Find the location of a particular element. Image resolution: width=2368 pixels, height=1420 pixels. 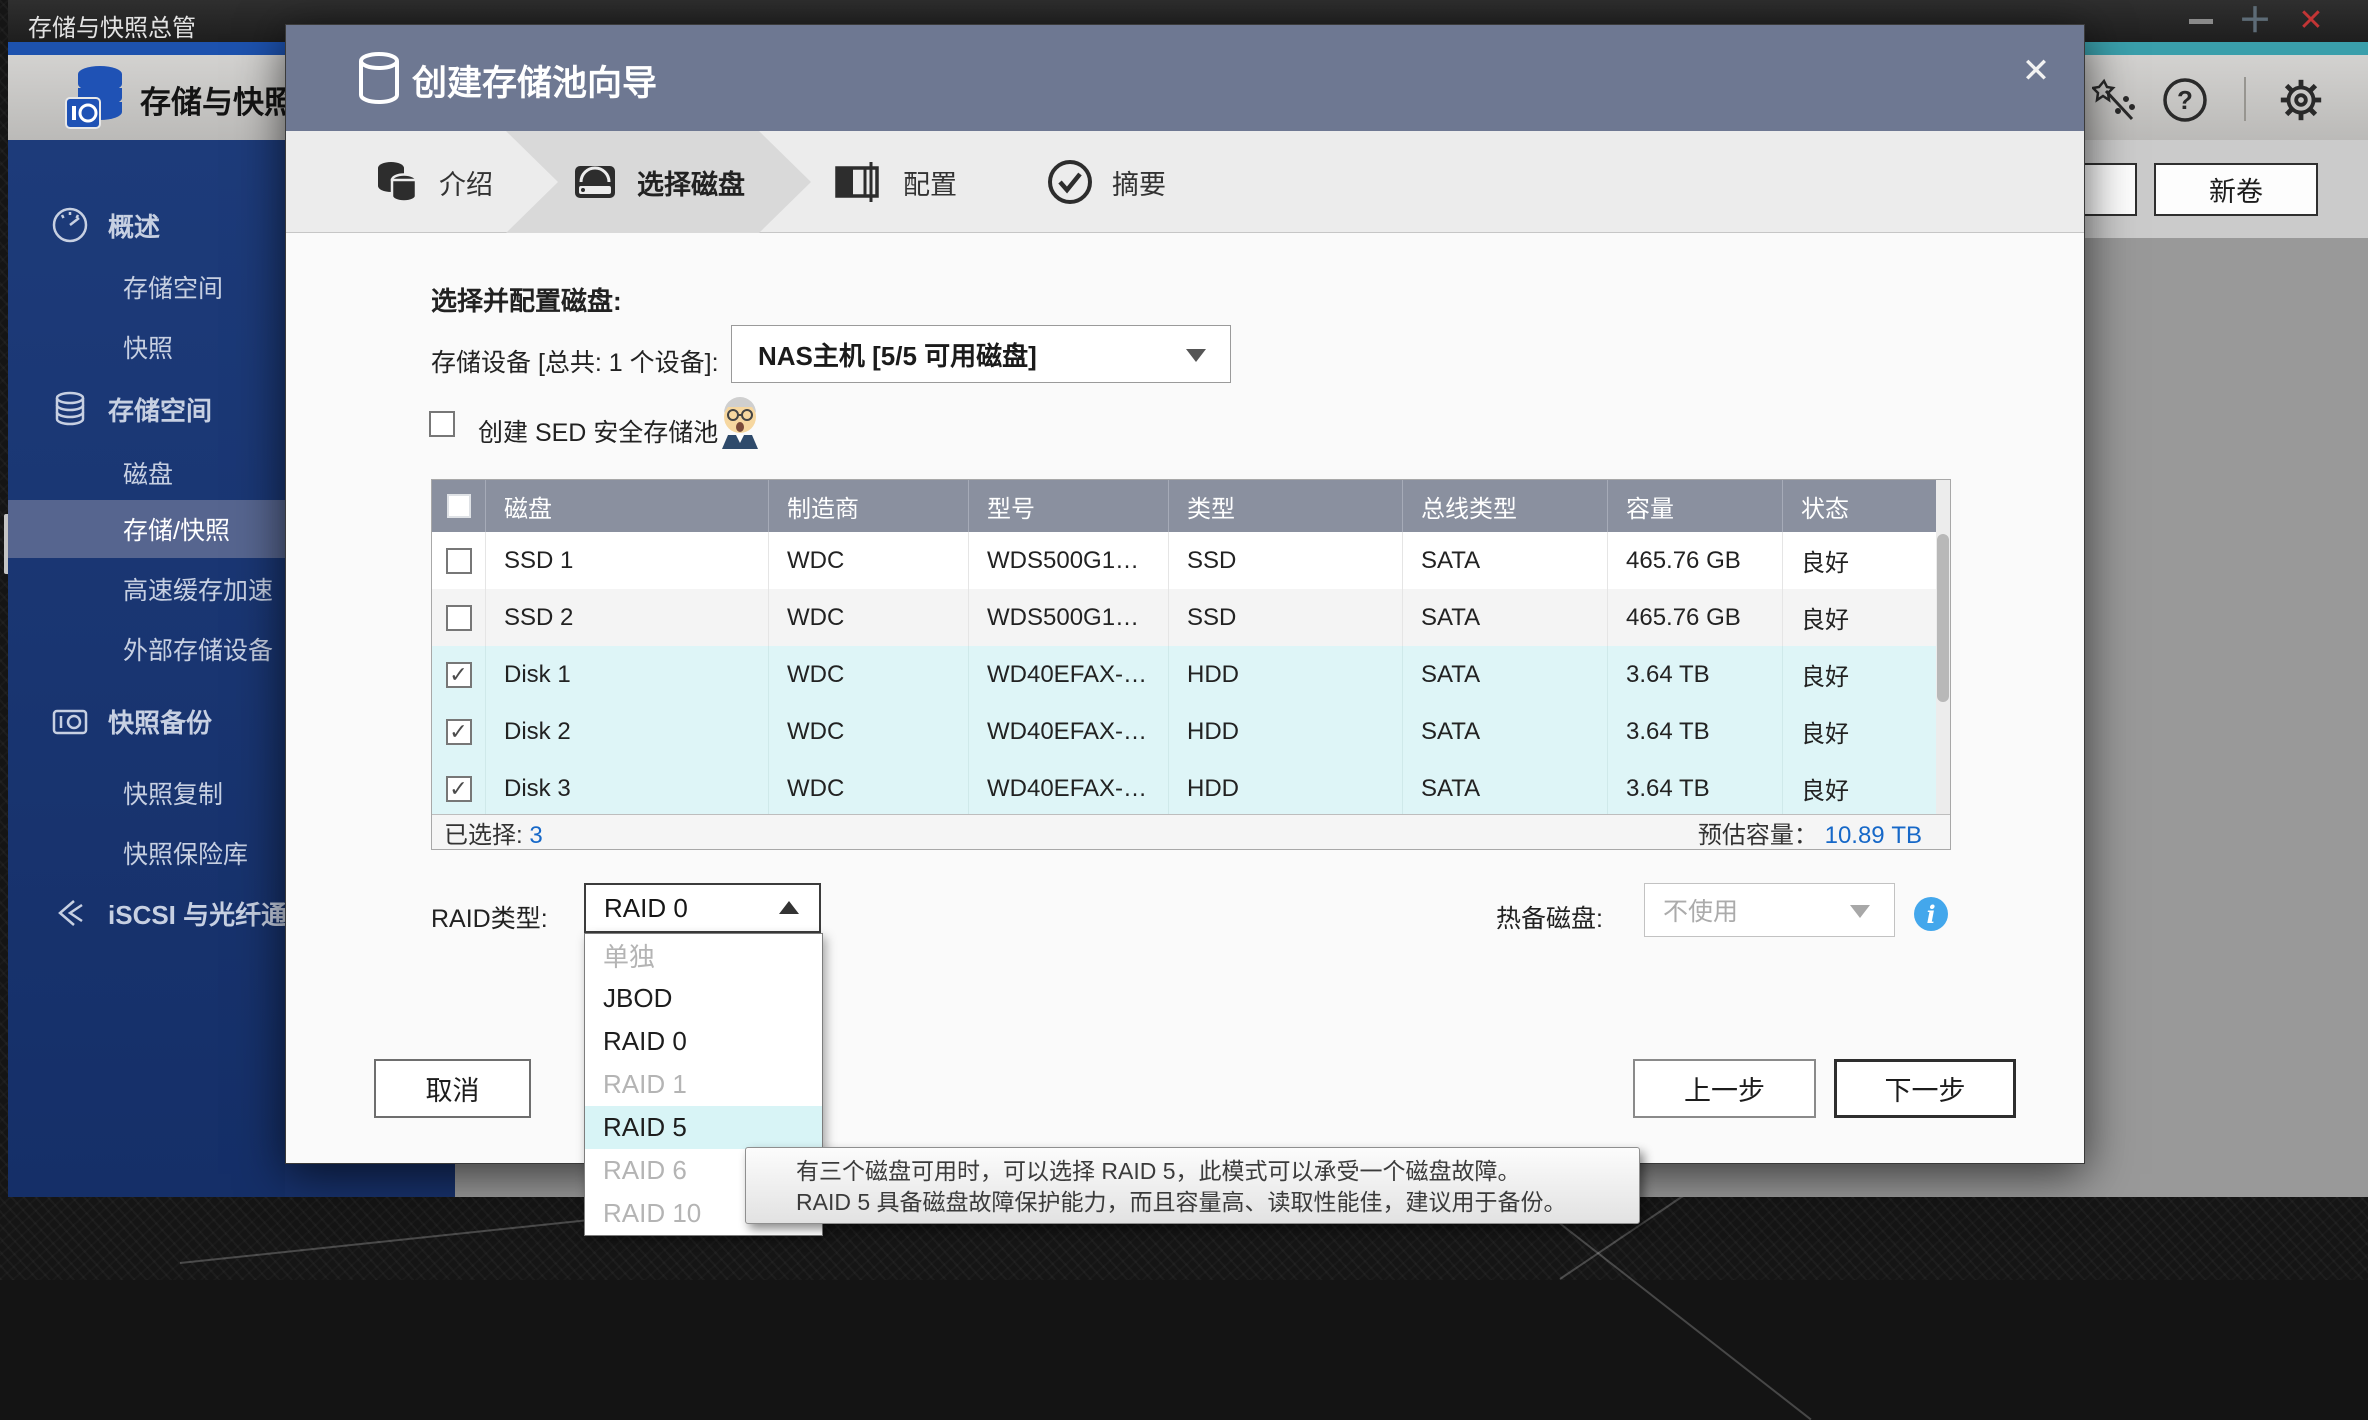

table-scrollbar is located at coordinates (1943, 647).